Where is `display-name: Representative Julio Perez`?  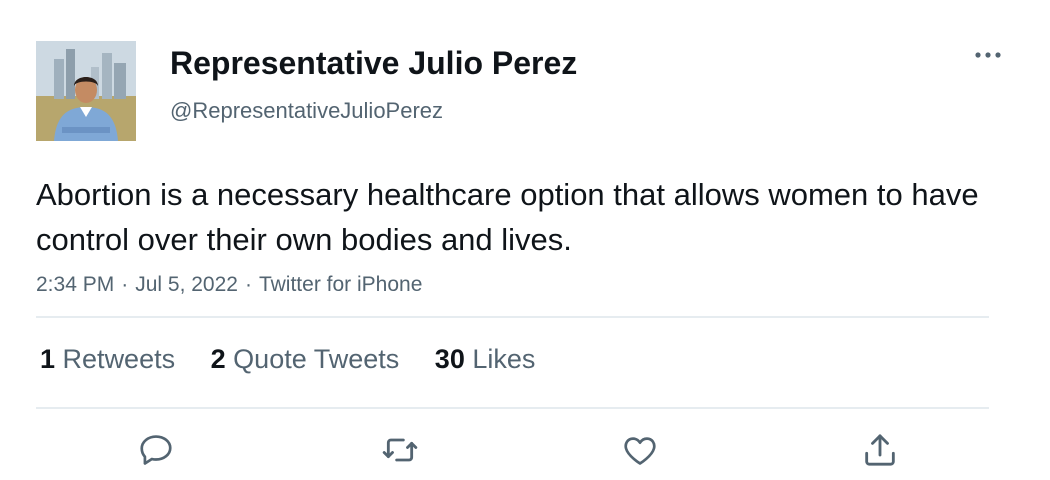
display-name: Representative Julio Perez is located at coordinates (373, 63).